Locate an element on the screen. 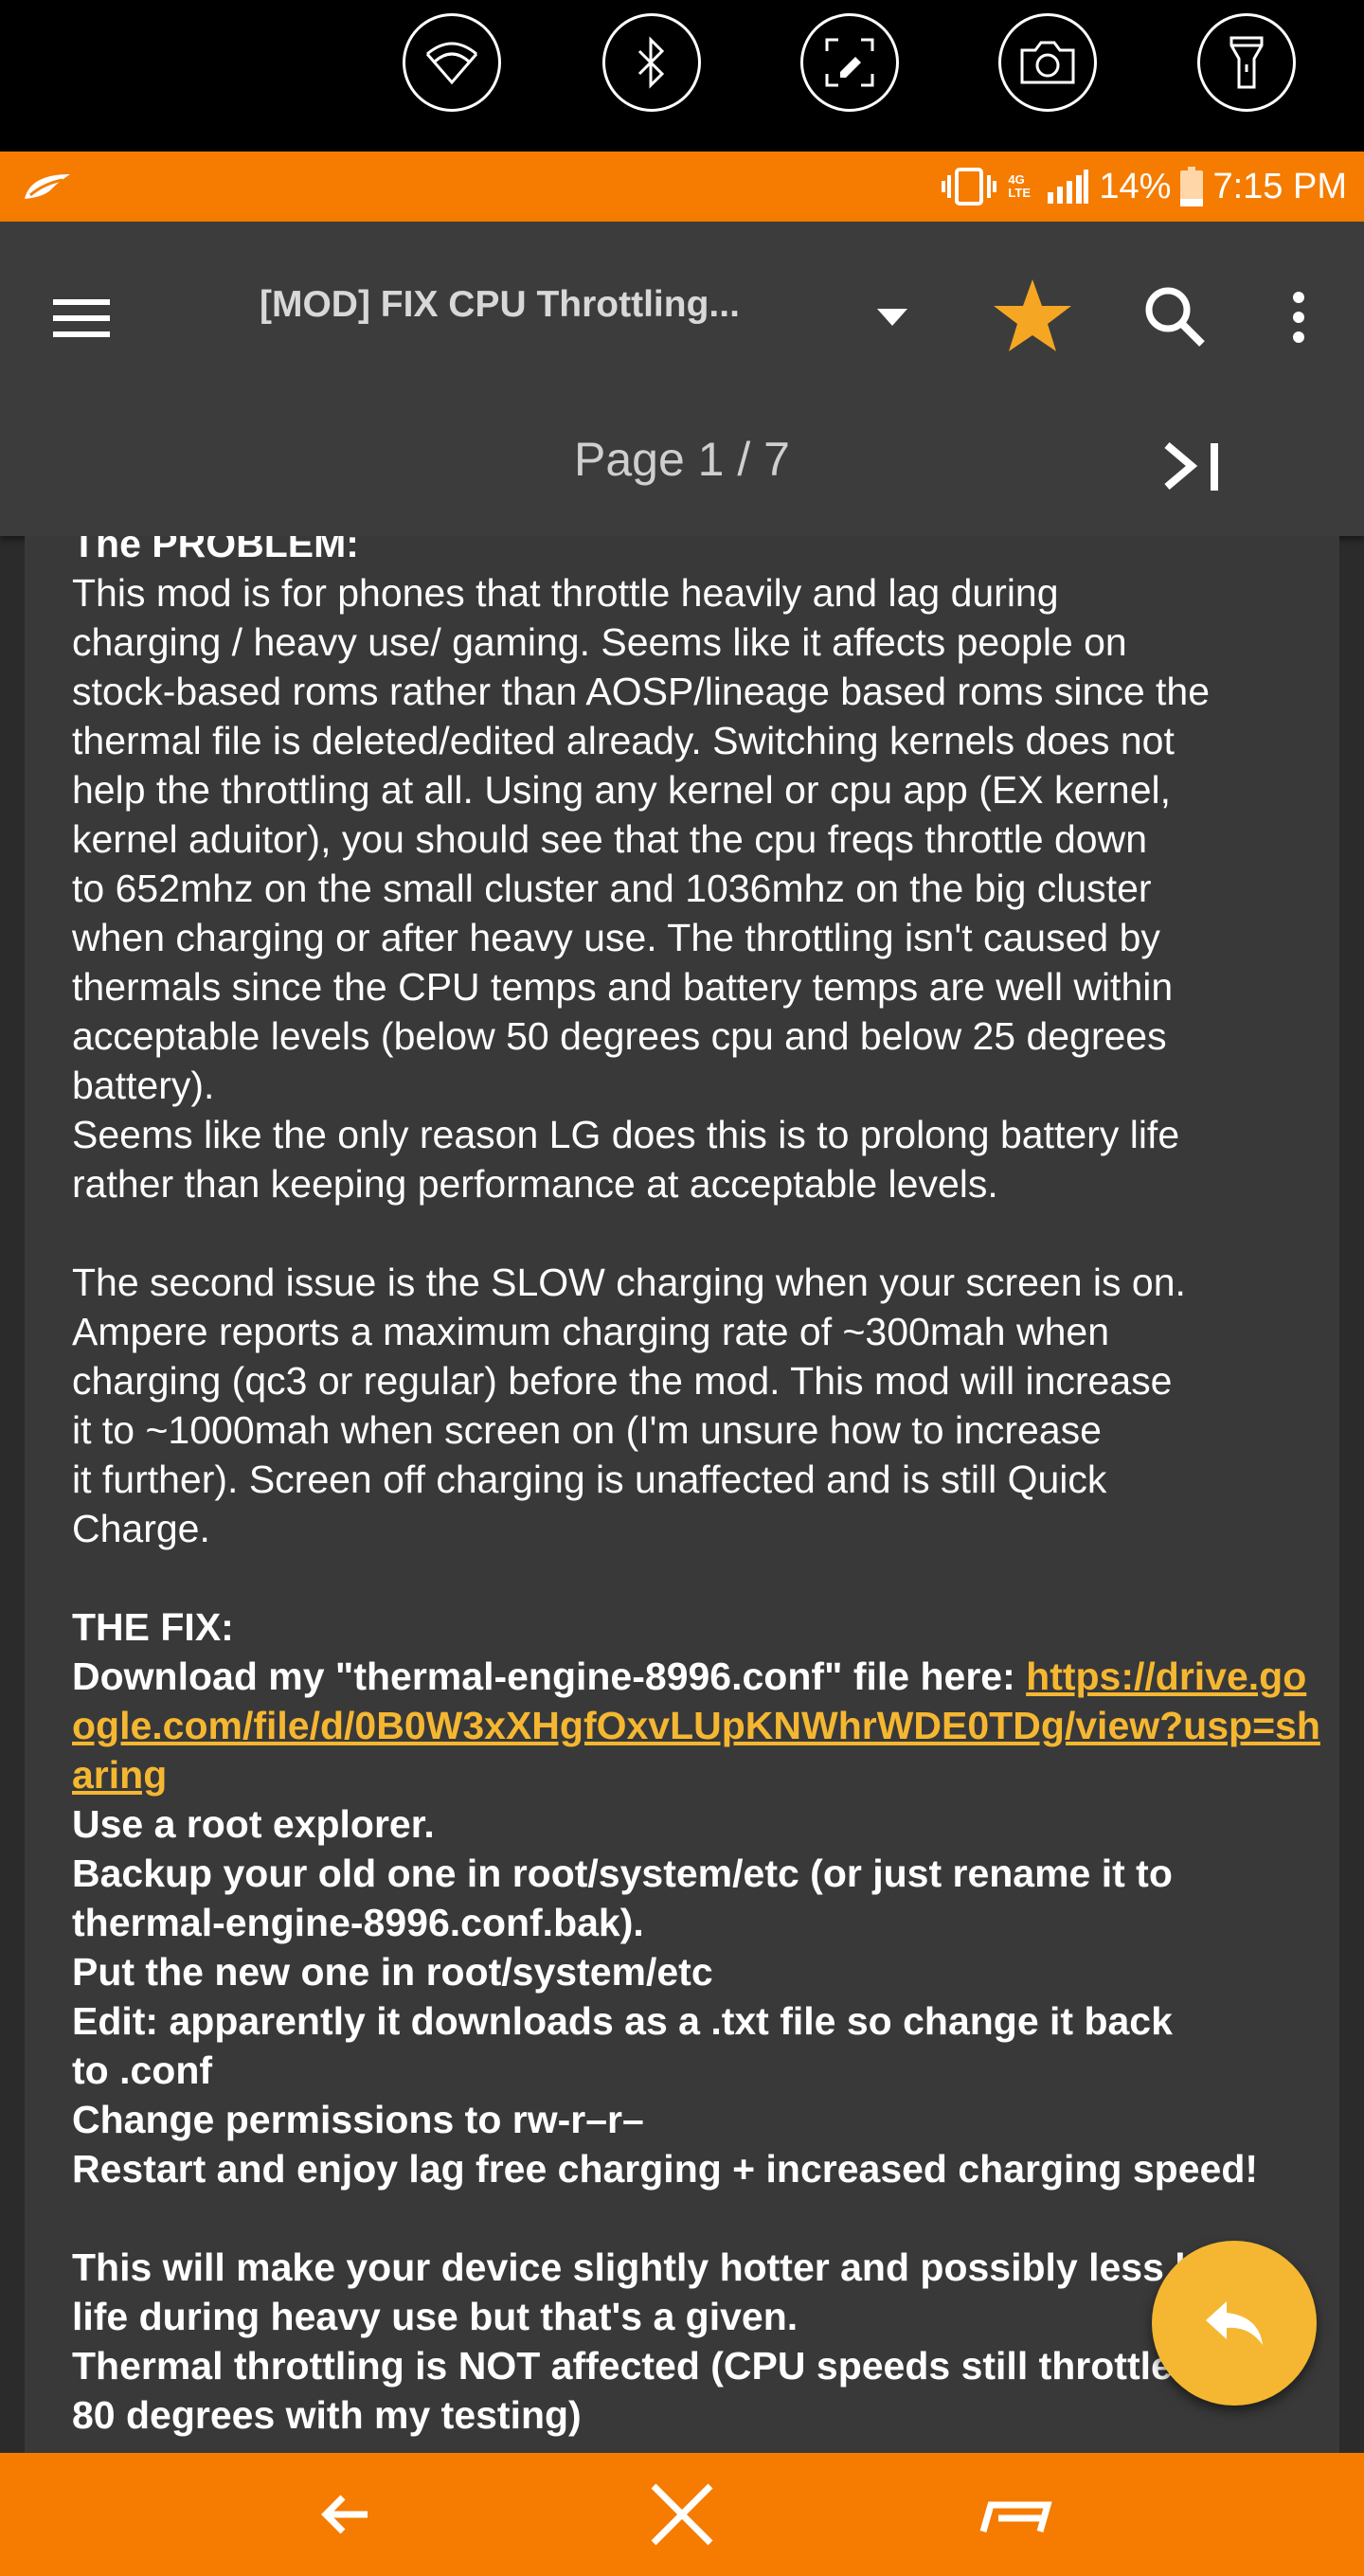 This screenshot has height=2576, width=1364. page-indicator: Page 1 / 7 is located at coordinates (682, 459).